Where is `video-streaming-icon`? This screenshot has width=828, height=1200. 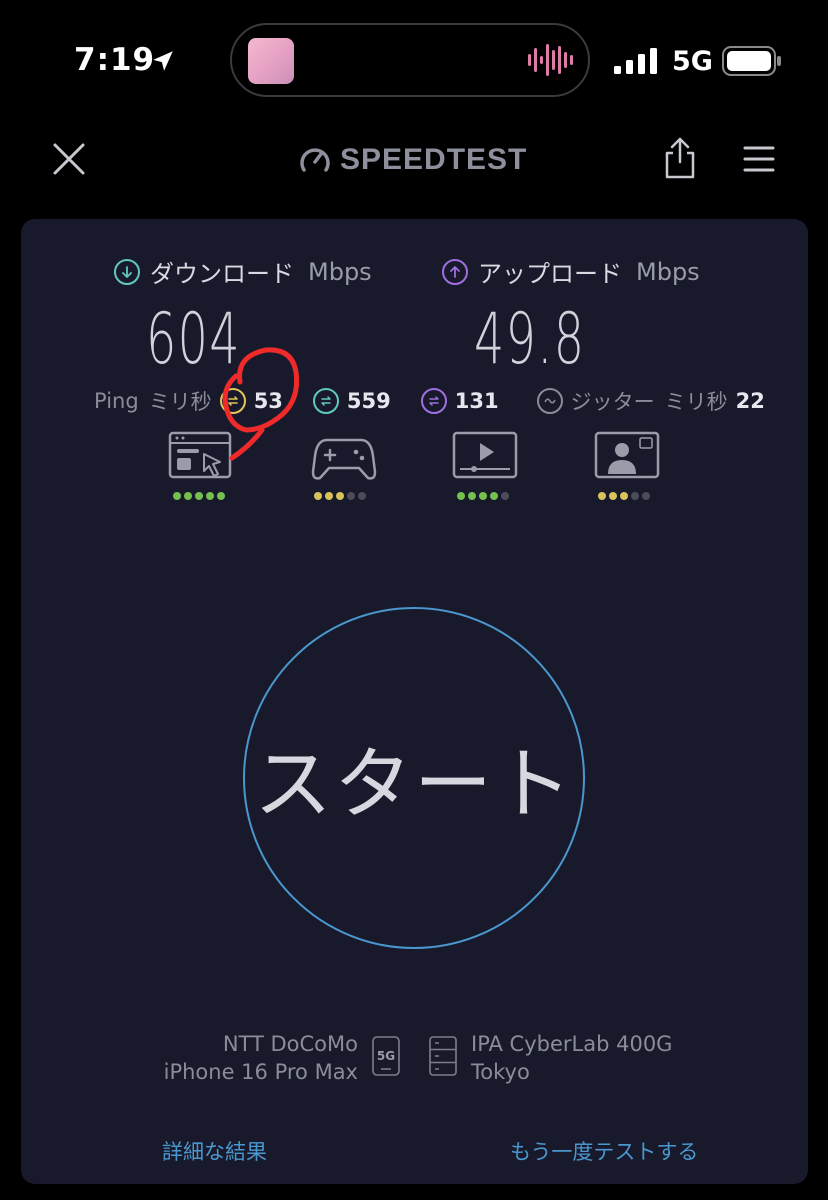
video-streaming-icon is located at coordinates (485, 455).